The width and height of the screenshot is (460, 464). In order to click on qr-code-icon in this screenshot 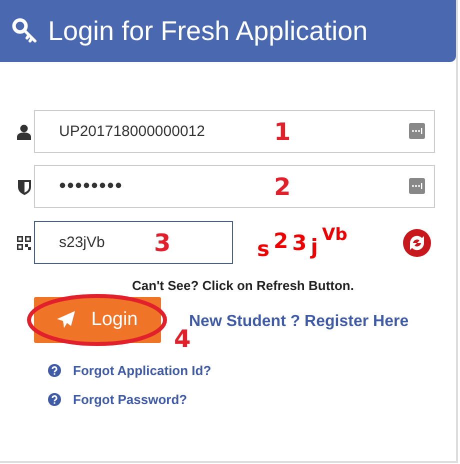, I will do `click(24, 243)`.